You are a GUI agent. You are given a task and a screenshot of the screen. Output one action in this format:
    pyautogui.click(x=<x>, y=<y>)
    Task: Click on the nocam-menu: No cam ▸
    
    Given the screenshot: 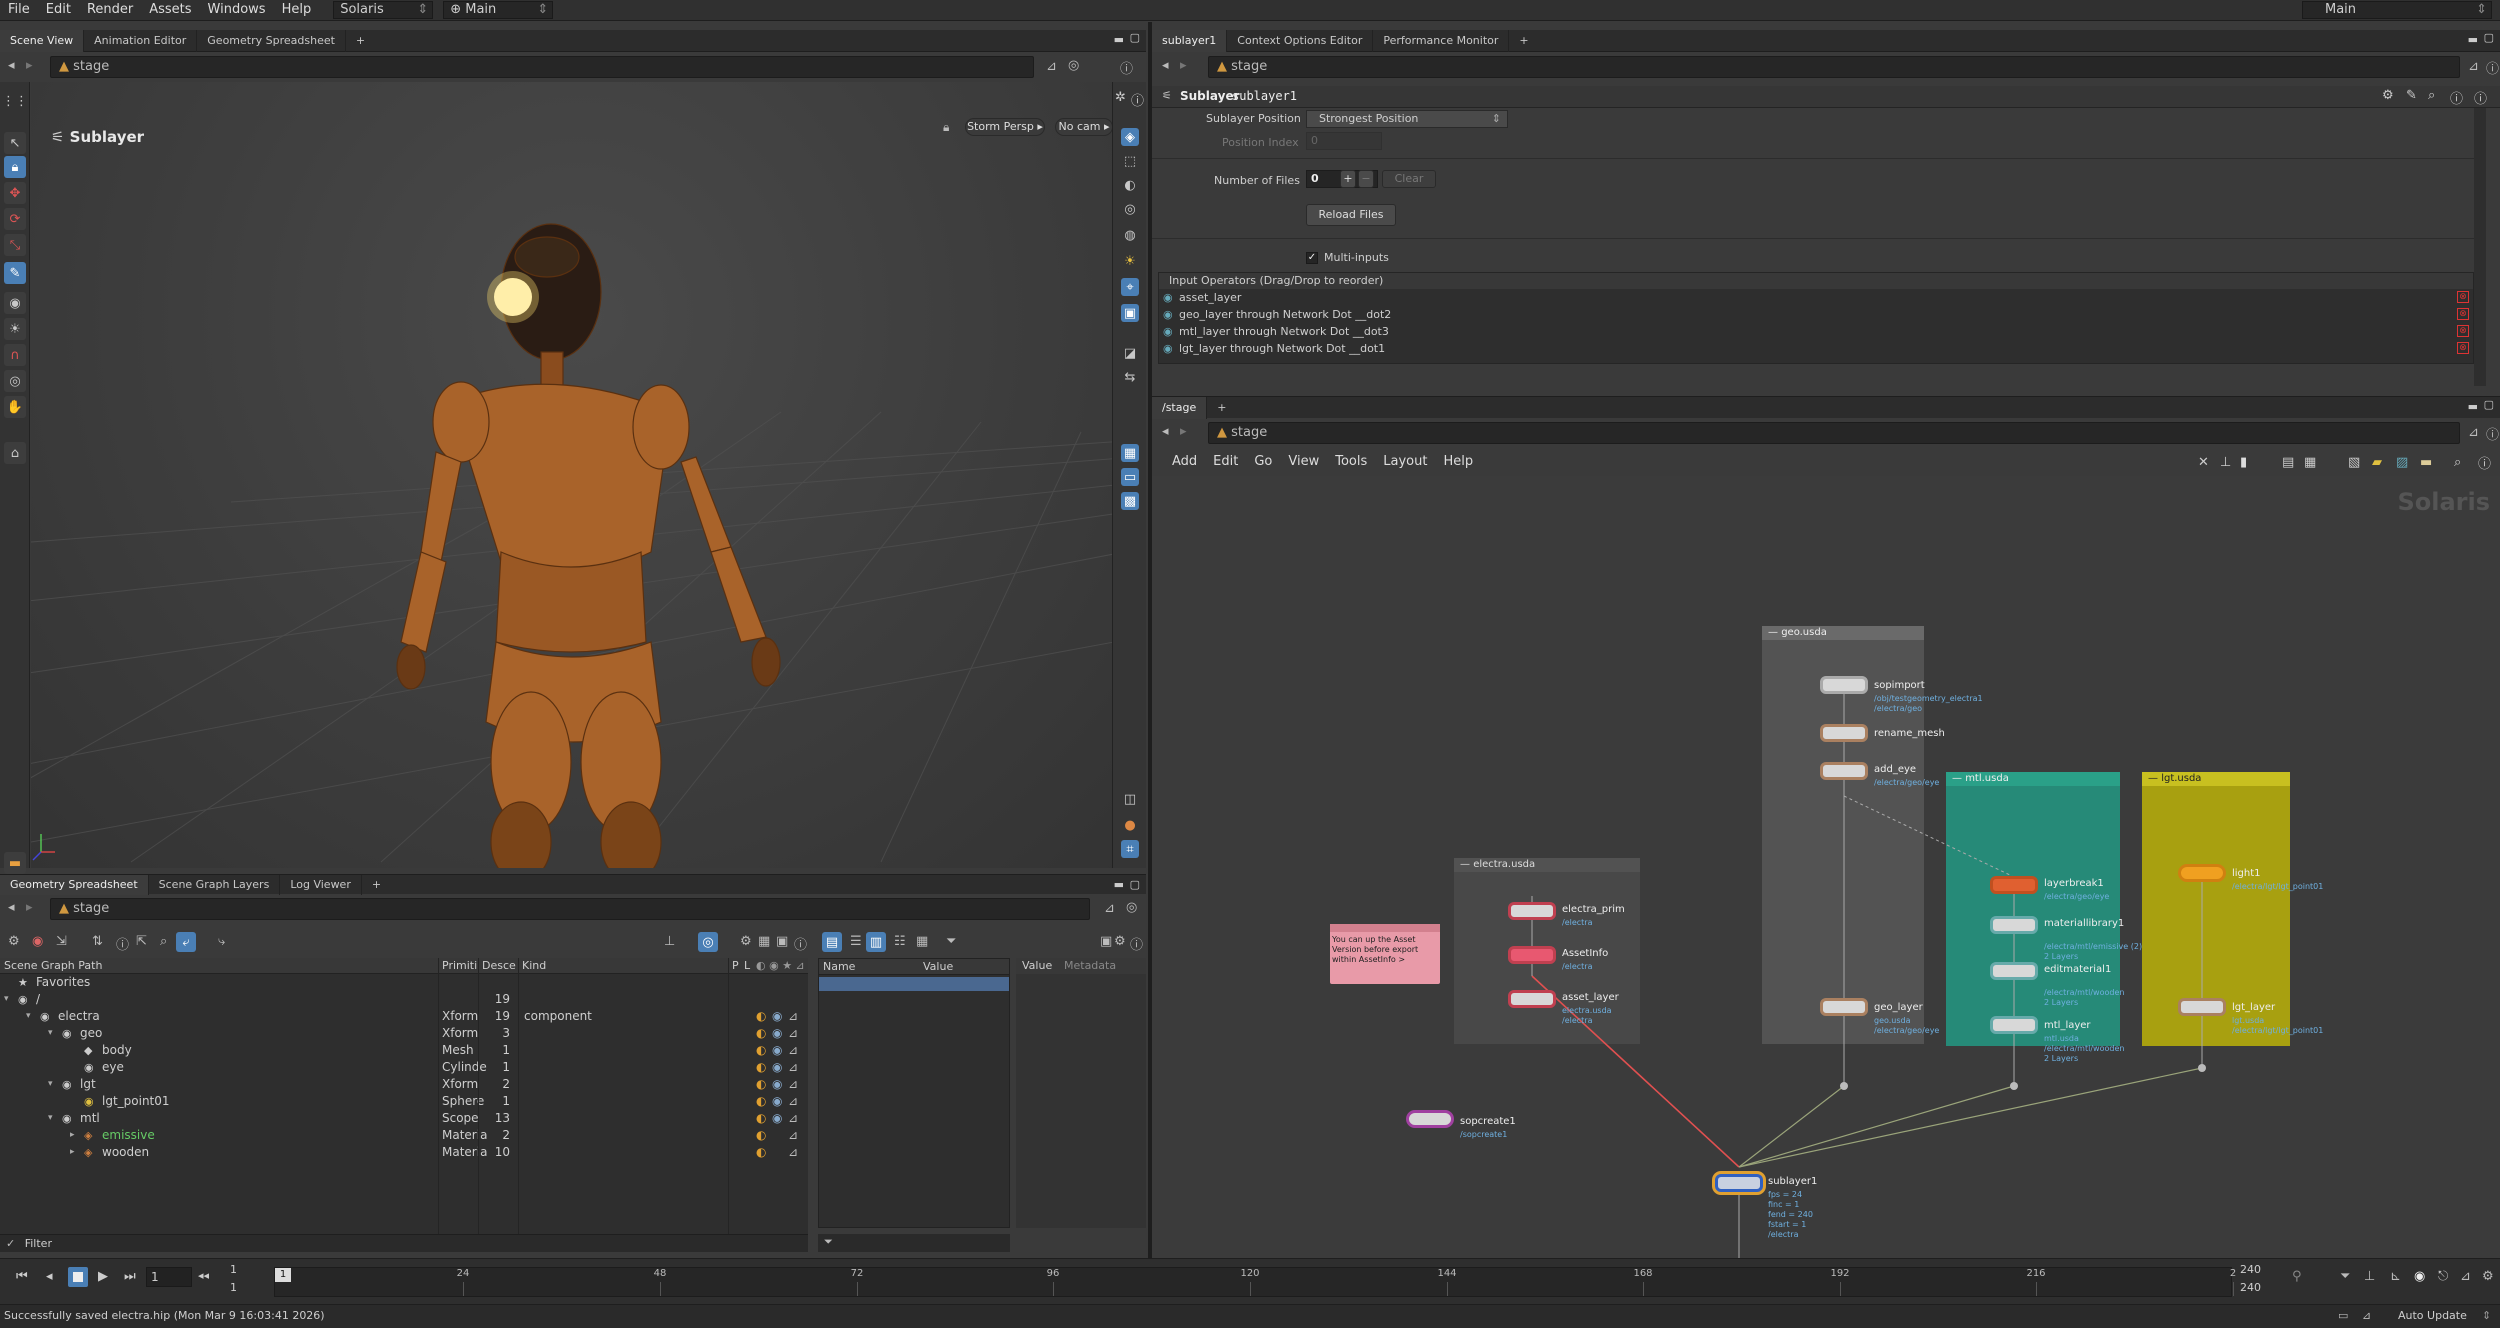 What is the action you would take?
    pyautogui.click(x=1084, y=127)
    